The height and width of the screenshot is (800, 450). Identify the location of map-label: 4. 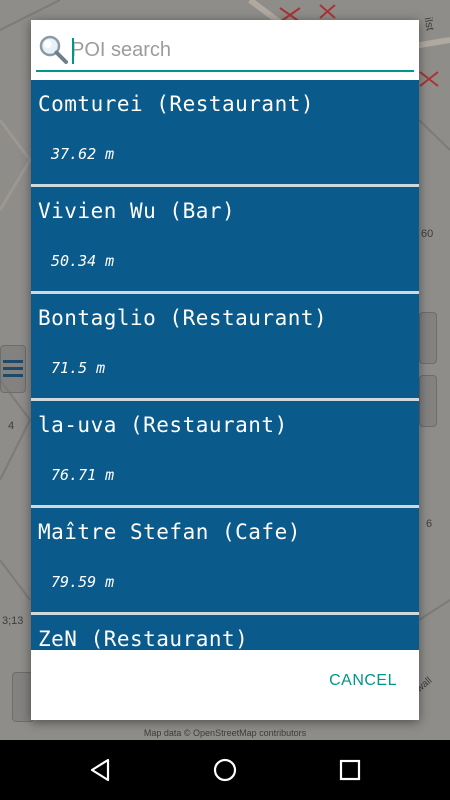
(11, 426).